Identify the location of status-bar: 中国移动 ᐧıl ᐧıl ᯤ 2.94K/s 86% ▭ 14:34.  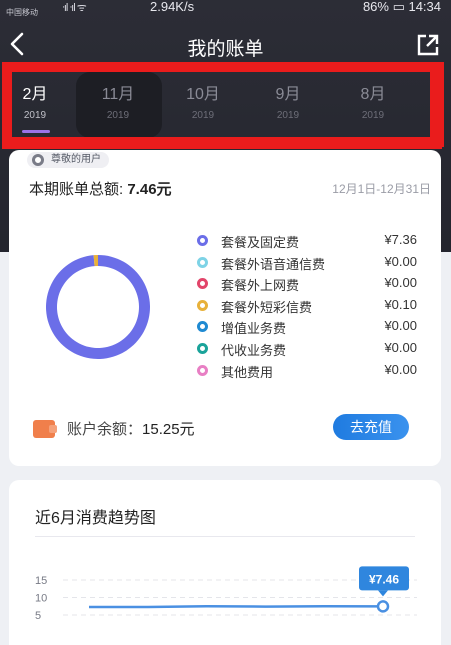
(225, 9).